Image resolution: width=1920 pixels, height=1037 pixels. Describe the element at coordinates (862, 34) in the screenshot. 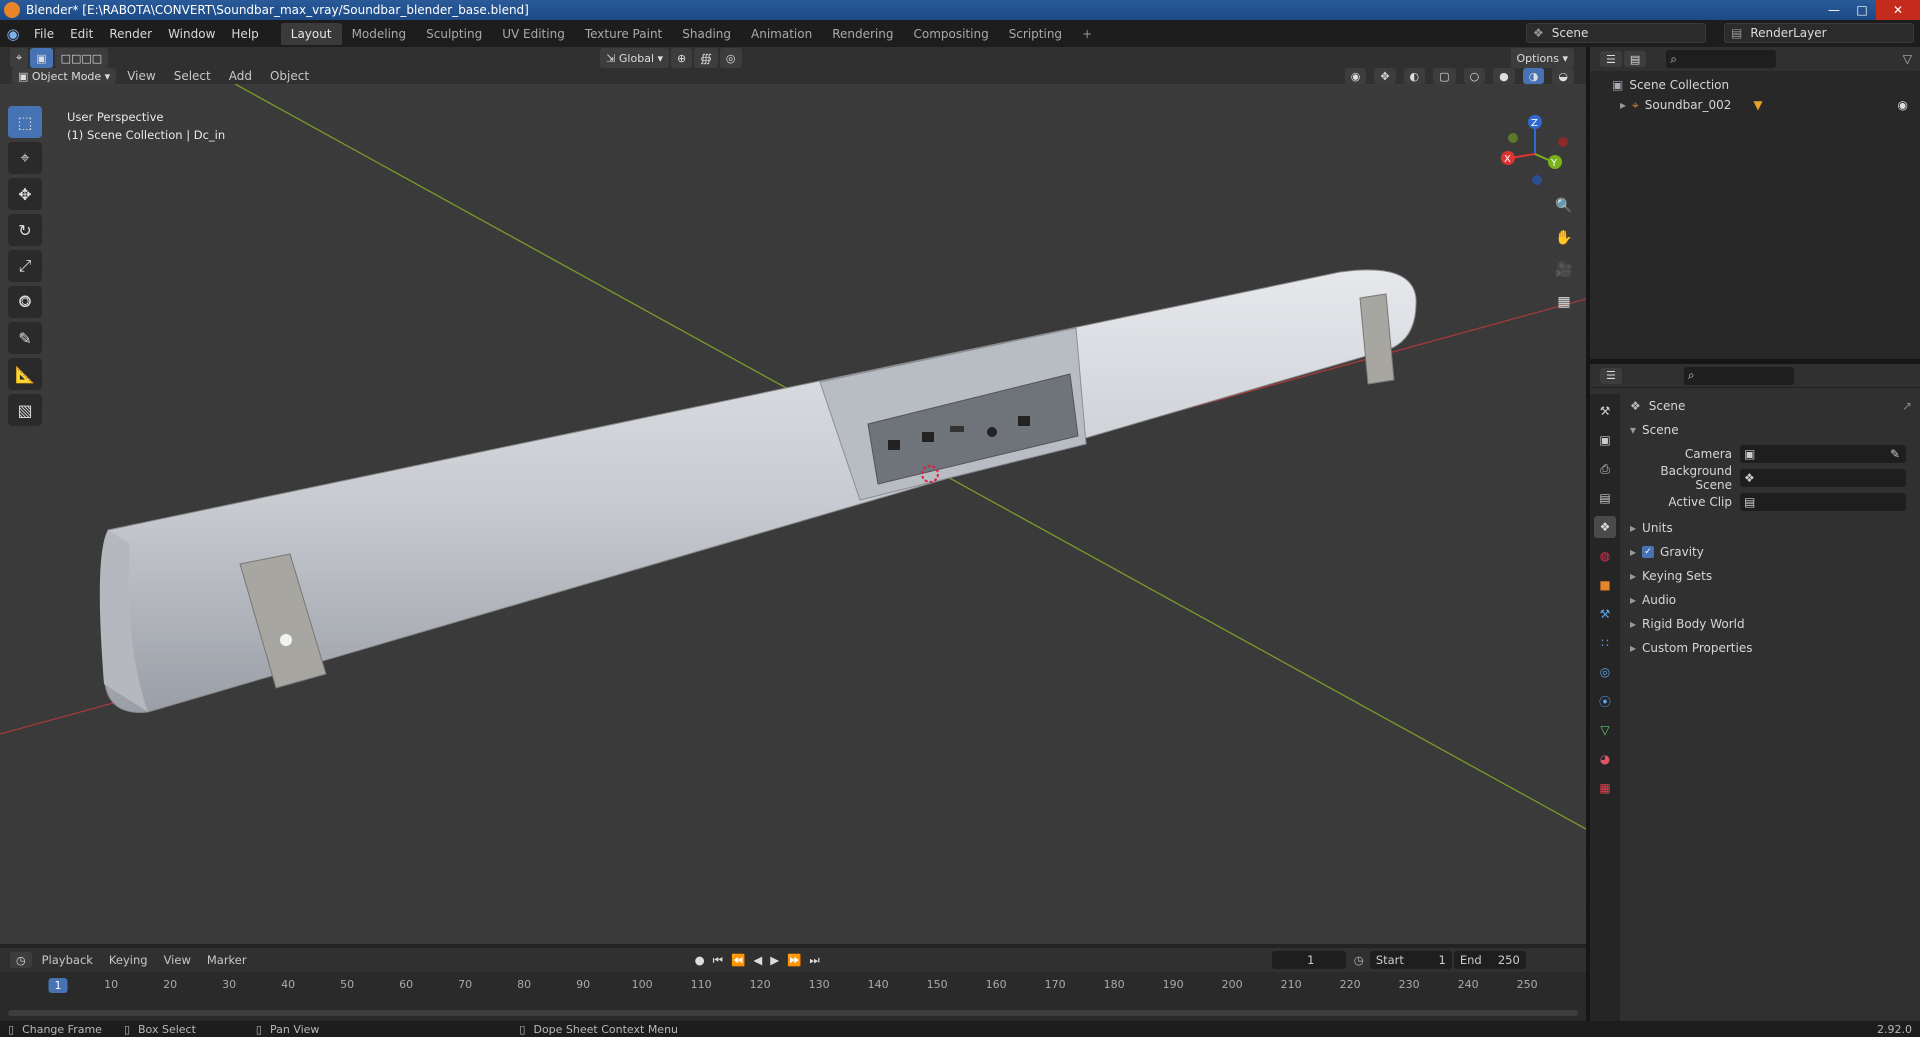

I see `tab-rendering: Rendering` at that location.